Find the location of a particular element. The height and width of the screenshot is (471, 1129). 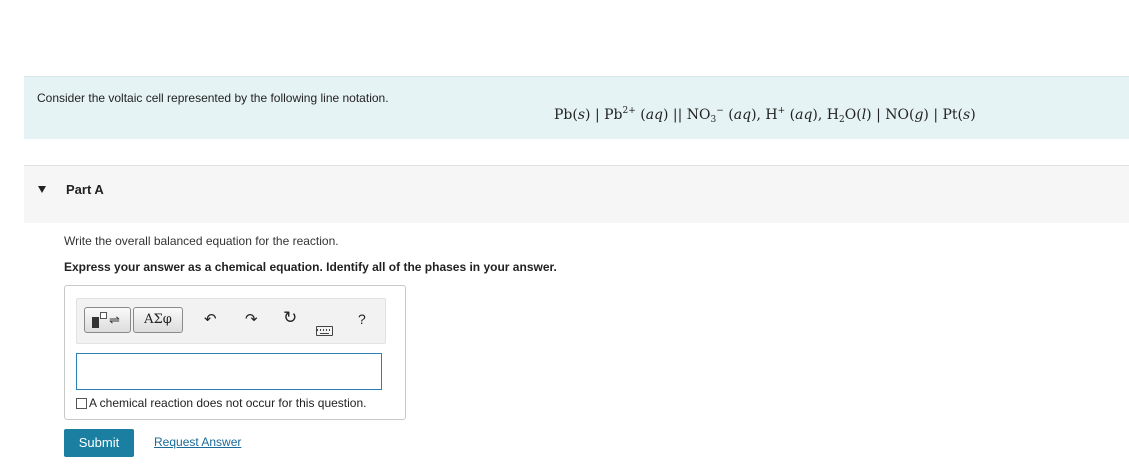

answer-input is located at coordinates (229, 371).